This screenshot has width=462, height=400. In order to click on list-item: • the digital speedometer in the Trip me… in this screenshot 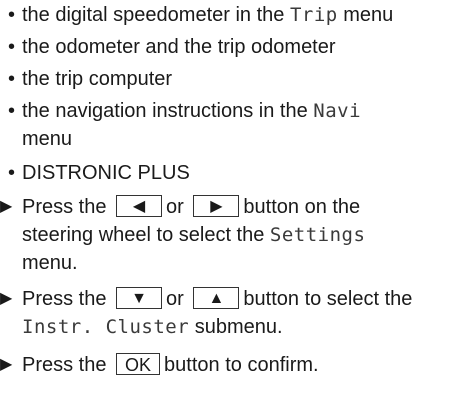, I will do `click(196, 15)`.